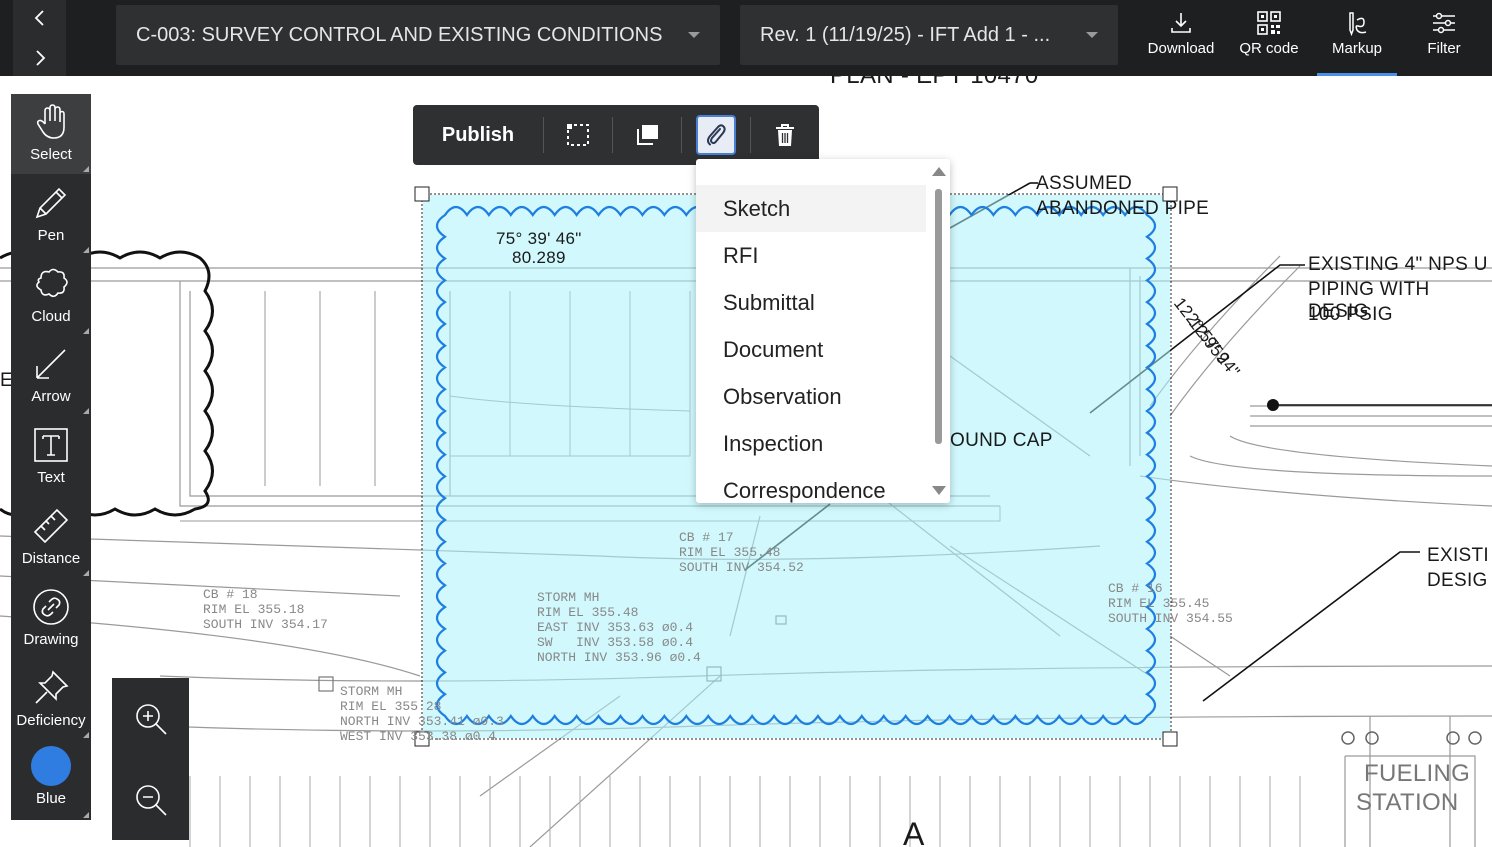 The width and height of the screenshot is (1492, 847). Describe the element at coordinates (1417, 773) in the screenshot. I see `label-fueling: FUELING` at that location.